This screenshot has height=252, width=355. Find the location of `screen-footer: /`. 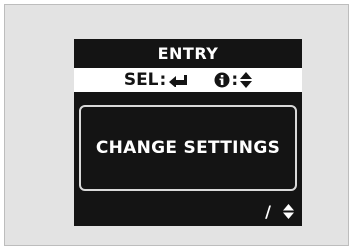

screen-footer: / is located at coordinates (279, 211).